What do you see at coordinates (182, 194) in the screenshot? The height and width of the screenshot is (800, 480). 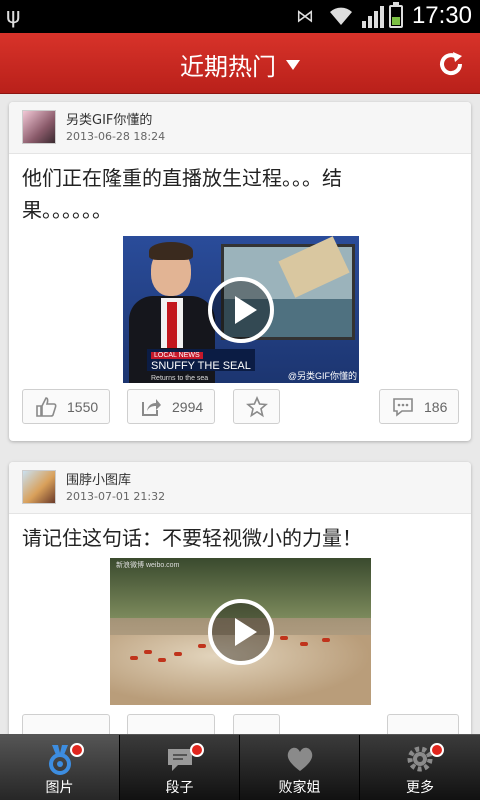 I see `post-text: 他们正在隆重的直播放生过程。。。结果。。。。。。` at bounding box center [182, 194].